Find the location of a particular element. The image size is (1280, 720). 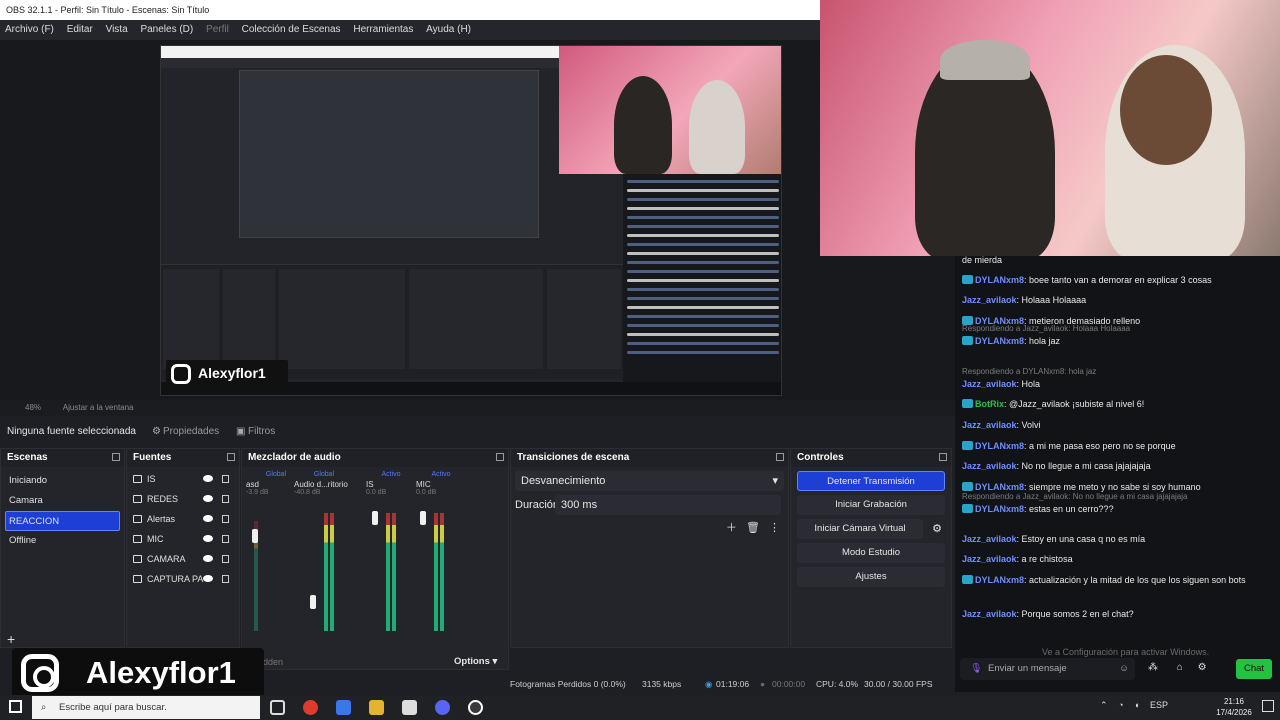

start-recording-button: Iniciar Grabación is located at coordinates (871, 505).